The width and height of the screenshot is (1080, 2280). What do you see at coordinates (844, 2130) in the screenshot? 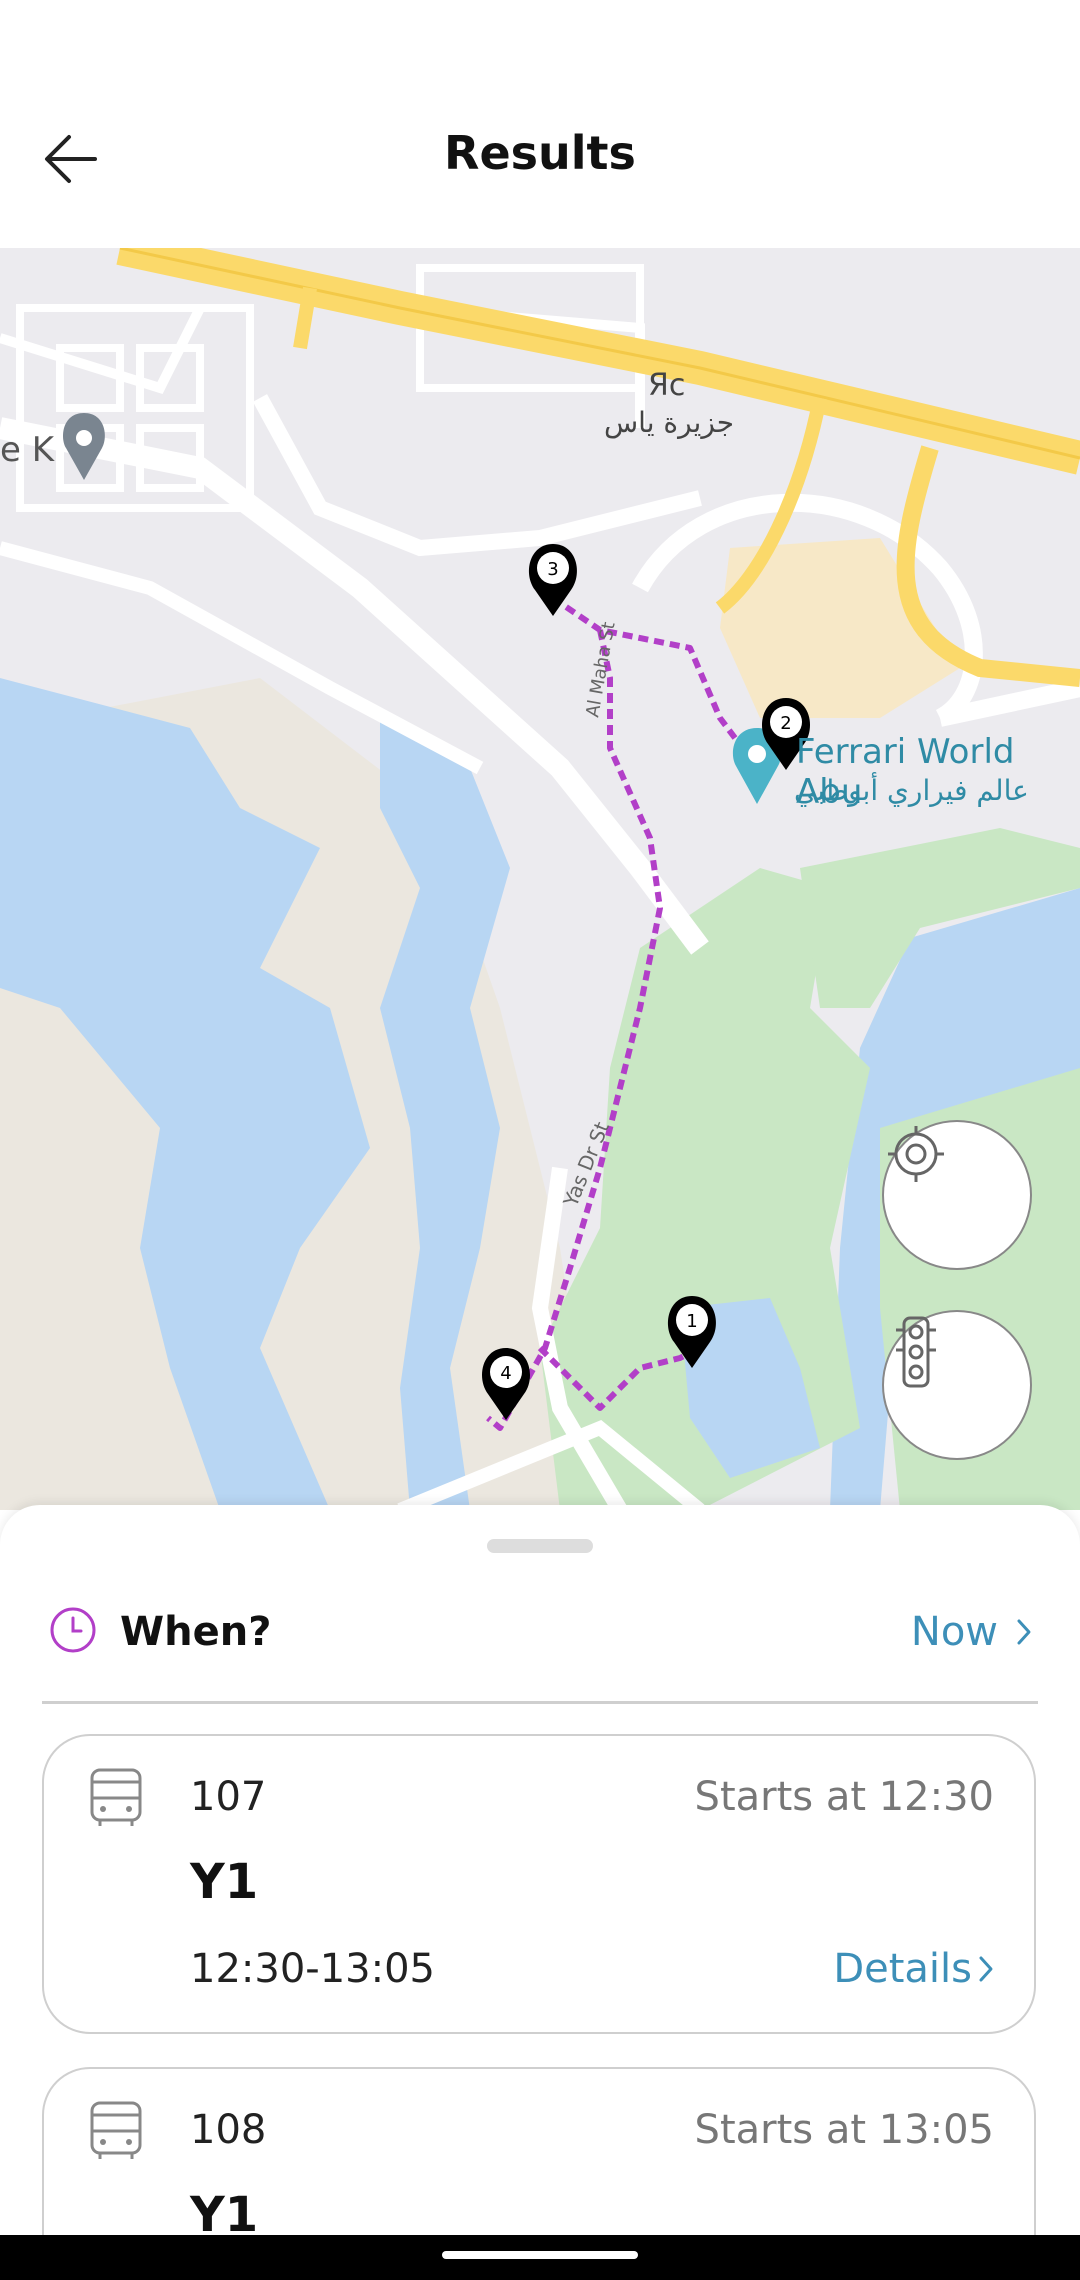
I see `start-time: Starts at 13:05` at bounding box center [844, 2130].